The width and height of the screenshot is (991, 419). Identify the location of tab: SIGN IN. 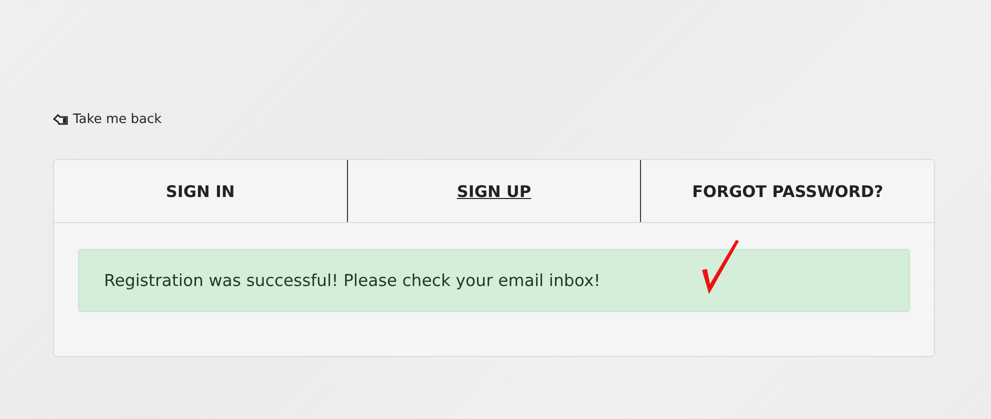
(200, 191).